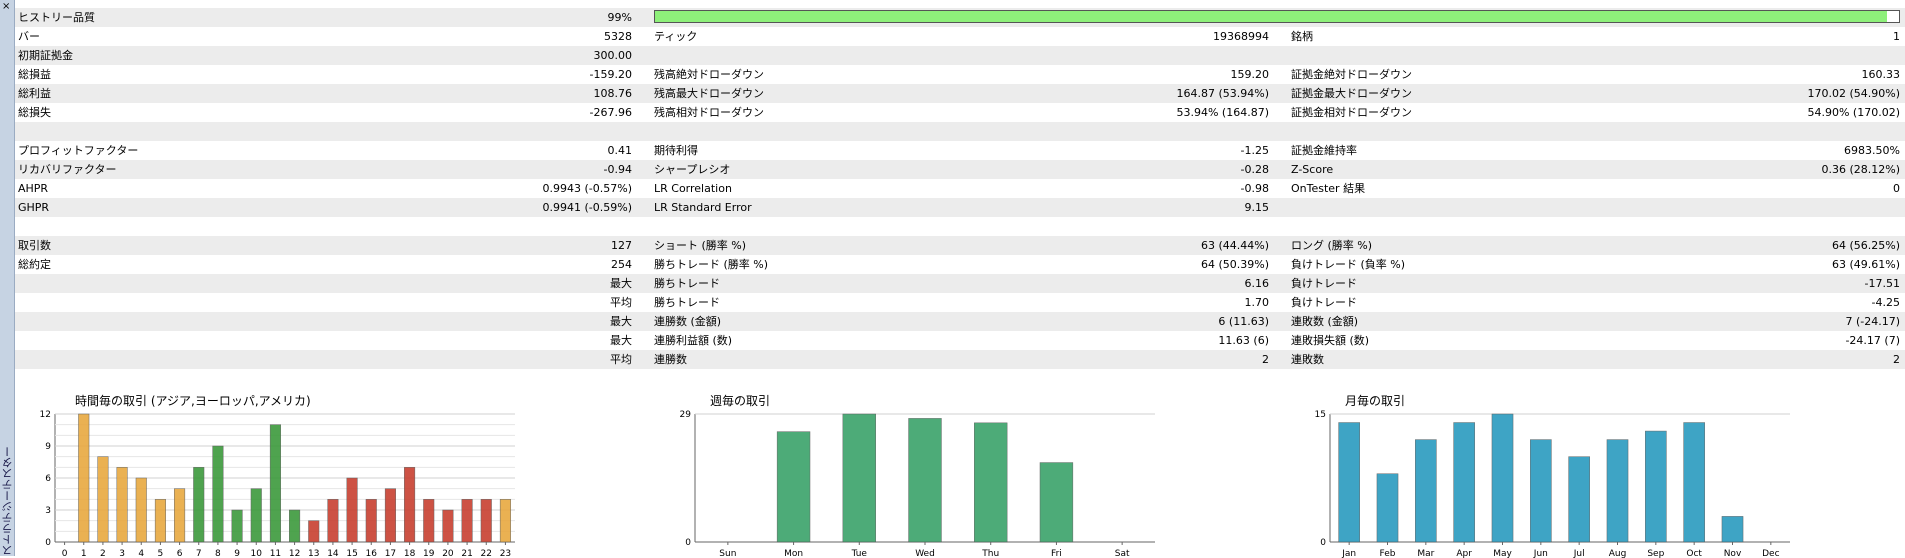 Image resolution: width=1905 pixels, height=558 pixels. Describe the element at coordinates (1882, 283) in the screenshot. I see `report-value-col3: -17.51` at that location.